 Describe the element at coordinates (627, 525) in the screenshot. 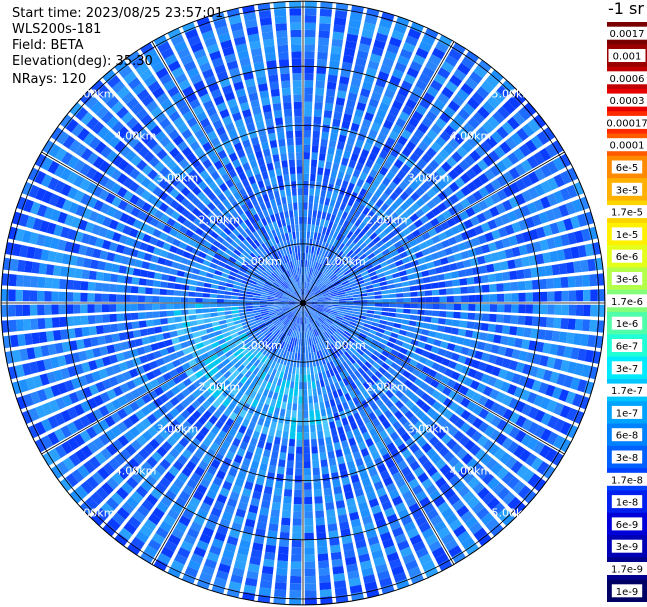

I see `colorbar-label: 6e-9` at that location.